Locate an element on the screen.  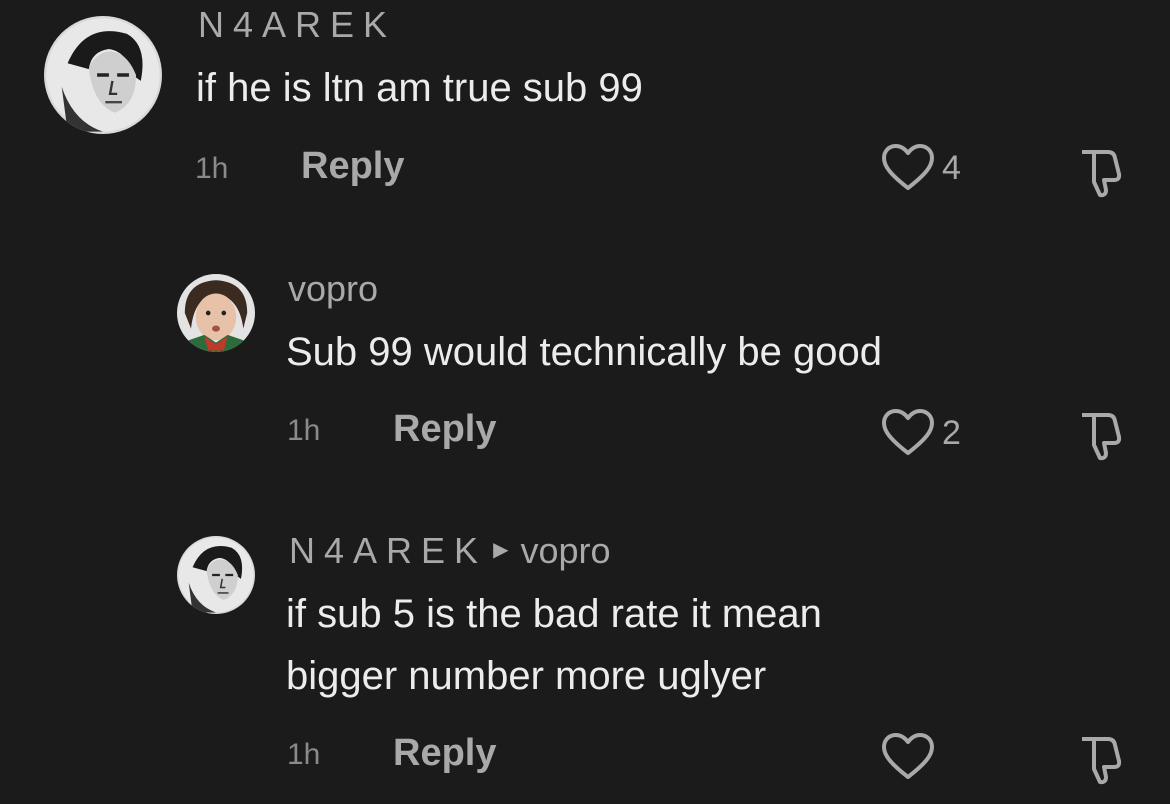
comment-text-line: Sub 99 would technically be good is located at coordinates (584, 352).